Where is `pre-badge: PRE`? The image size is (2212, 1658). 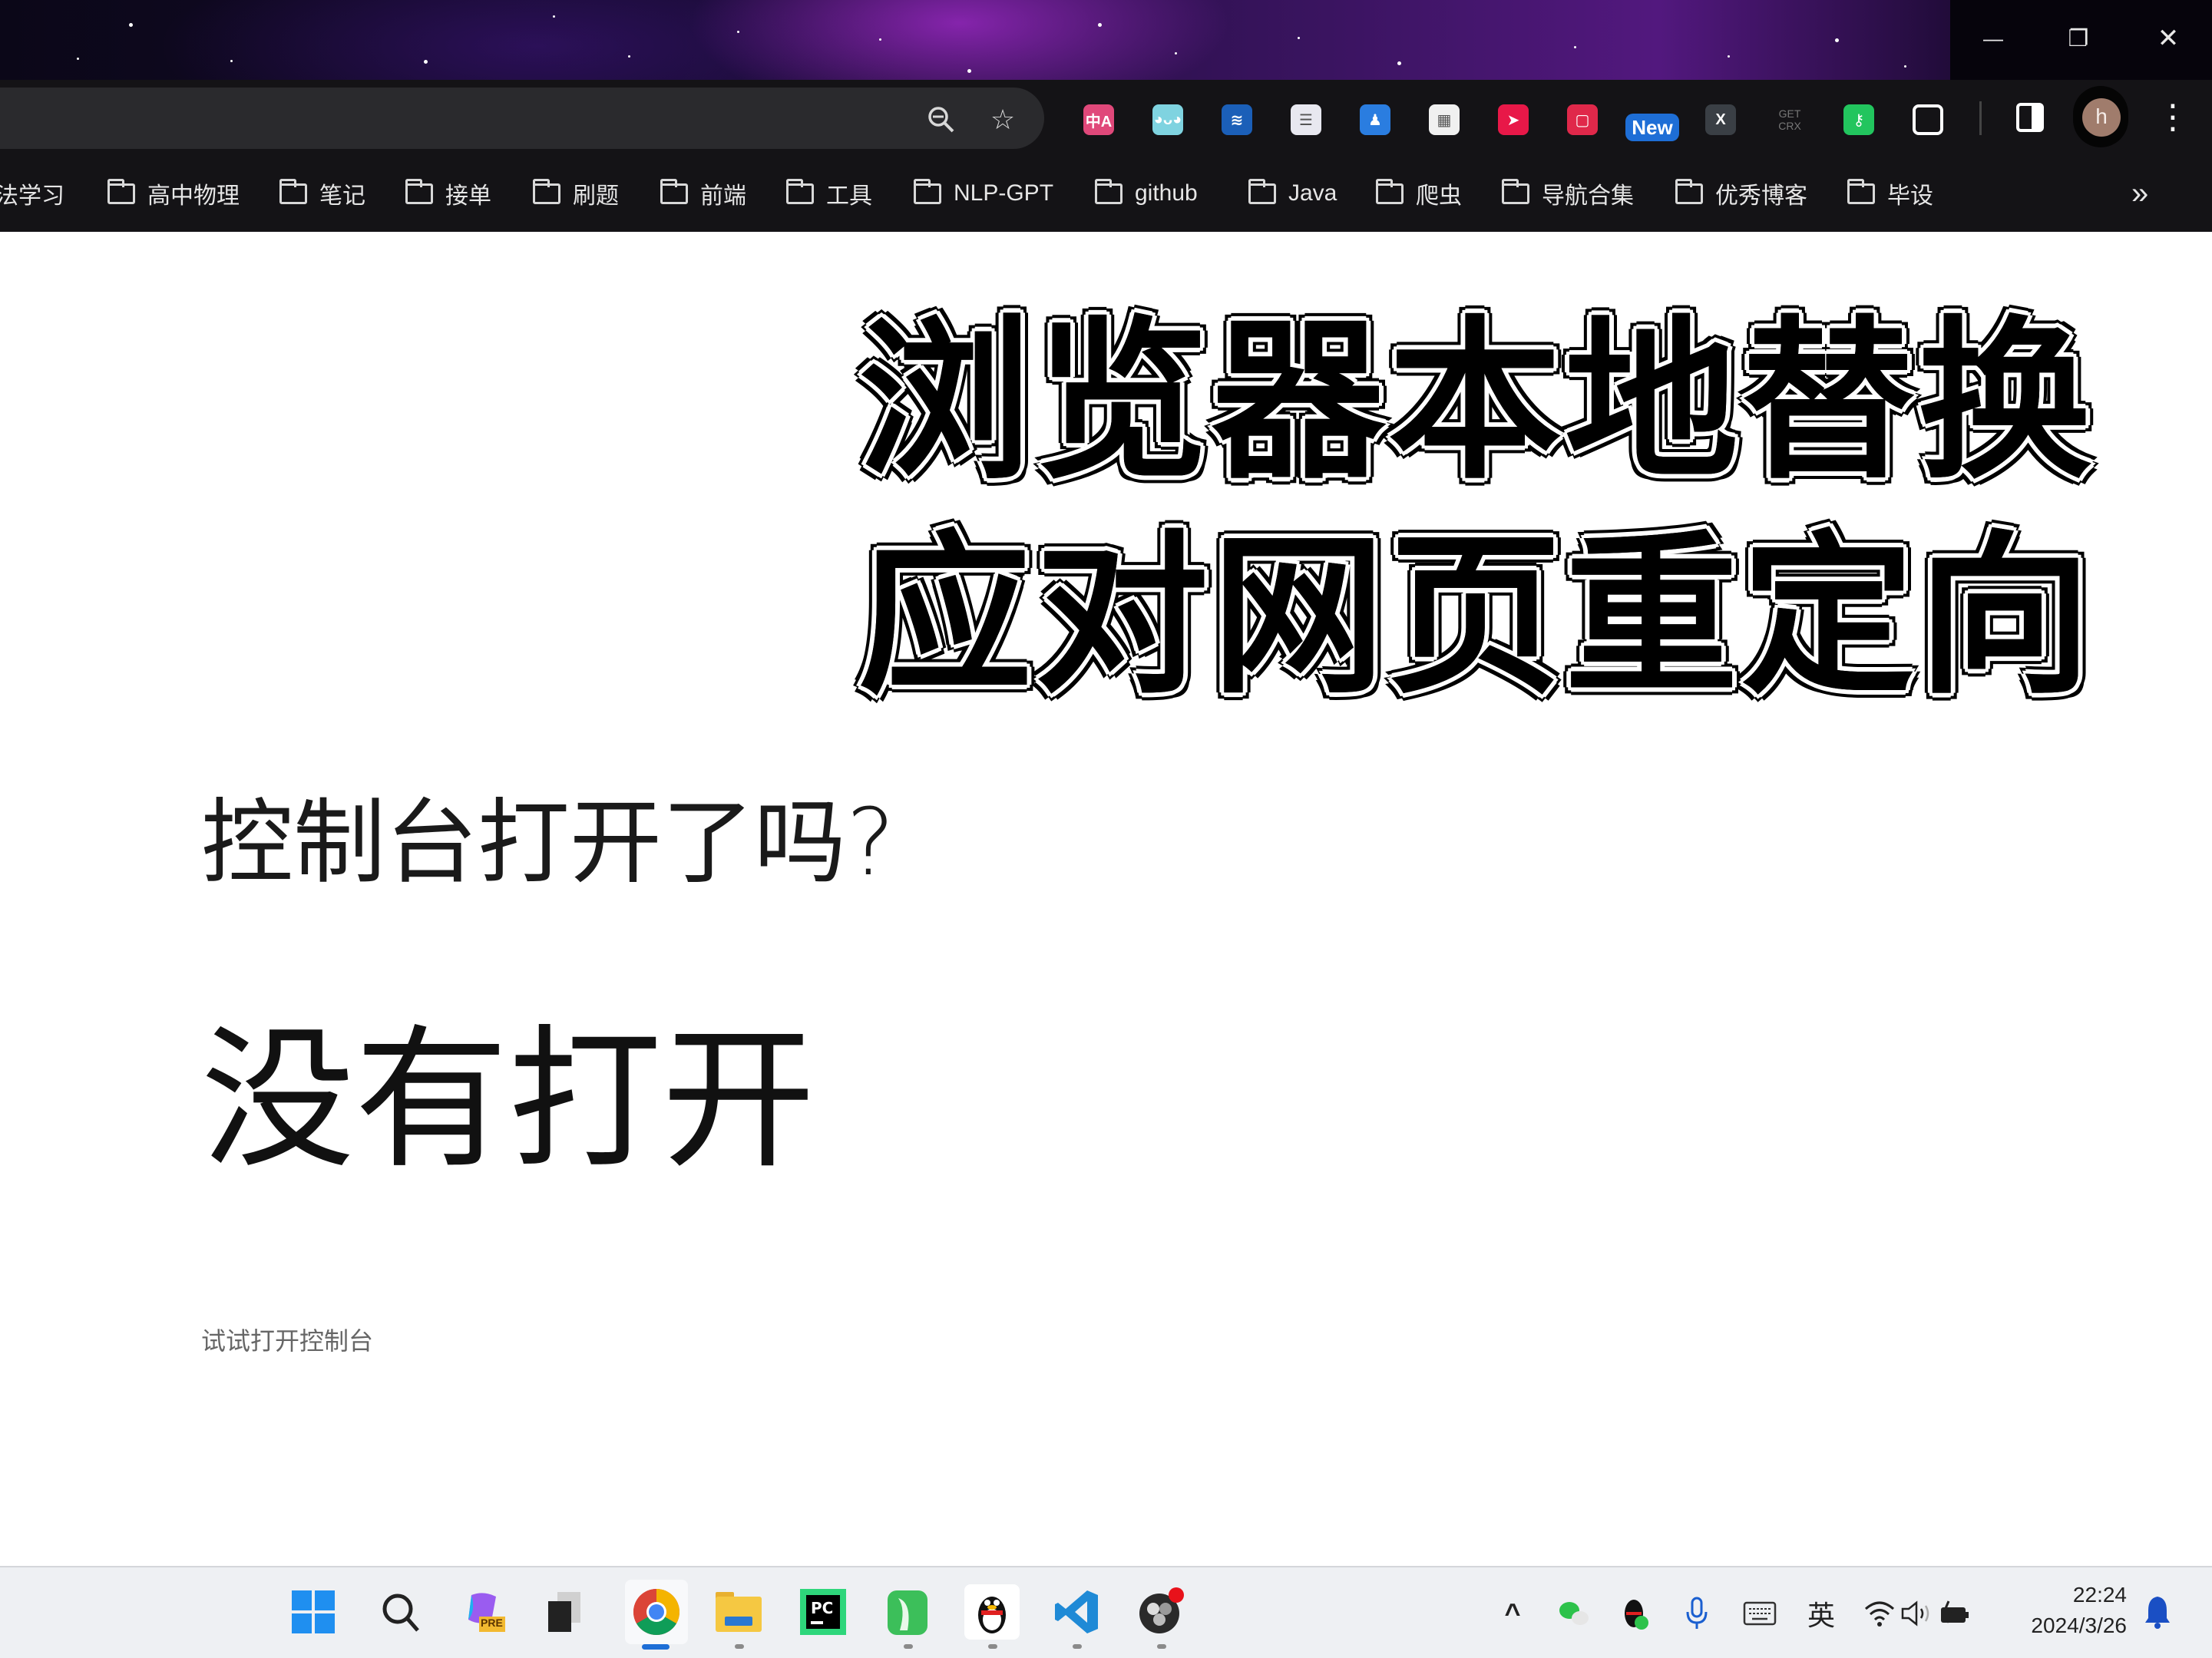
pre-badge: PRE is located at coordinates (492, 1623).